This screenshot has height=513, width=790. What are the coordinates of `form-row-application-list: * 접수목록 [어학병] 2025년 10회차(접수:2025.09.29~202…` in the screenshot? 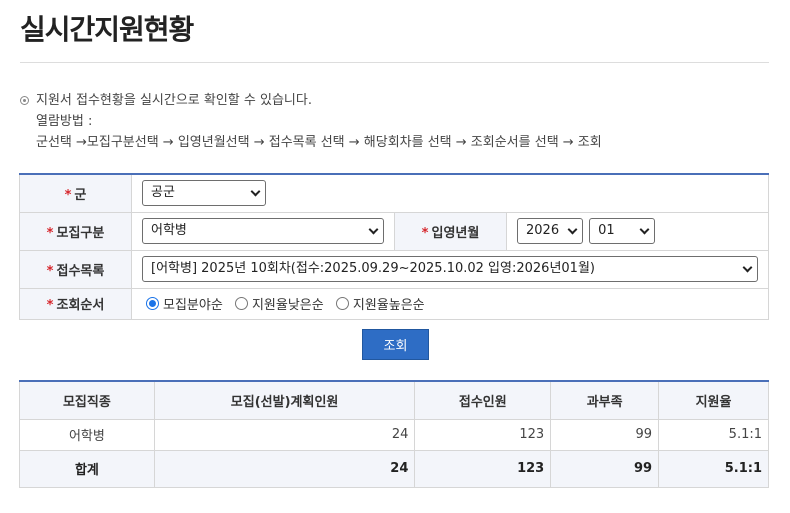 It's located at (394, 269).